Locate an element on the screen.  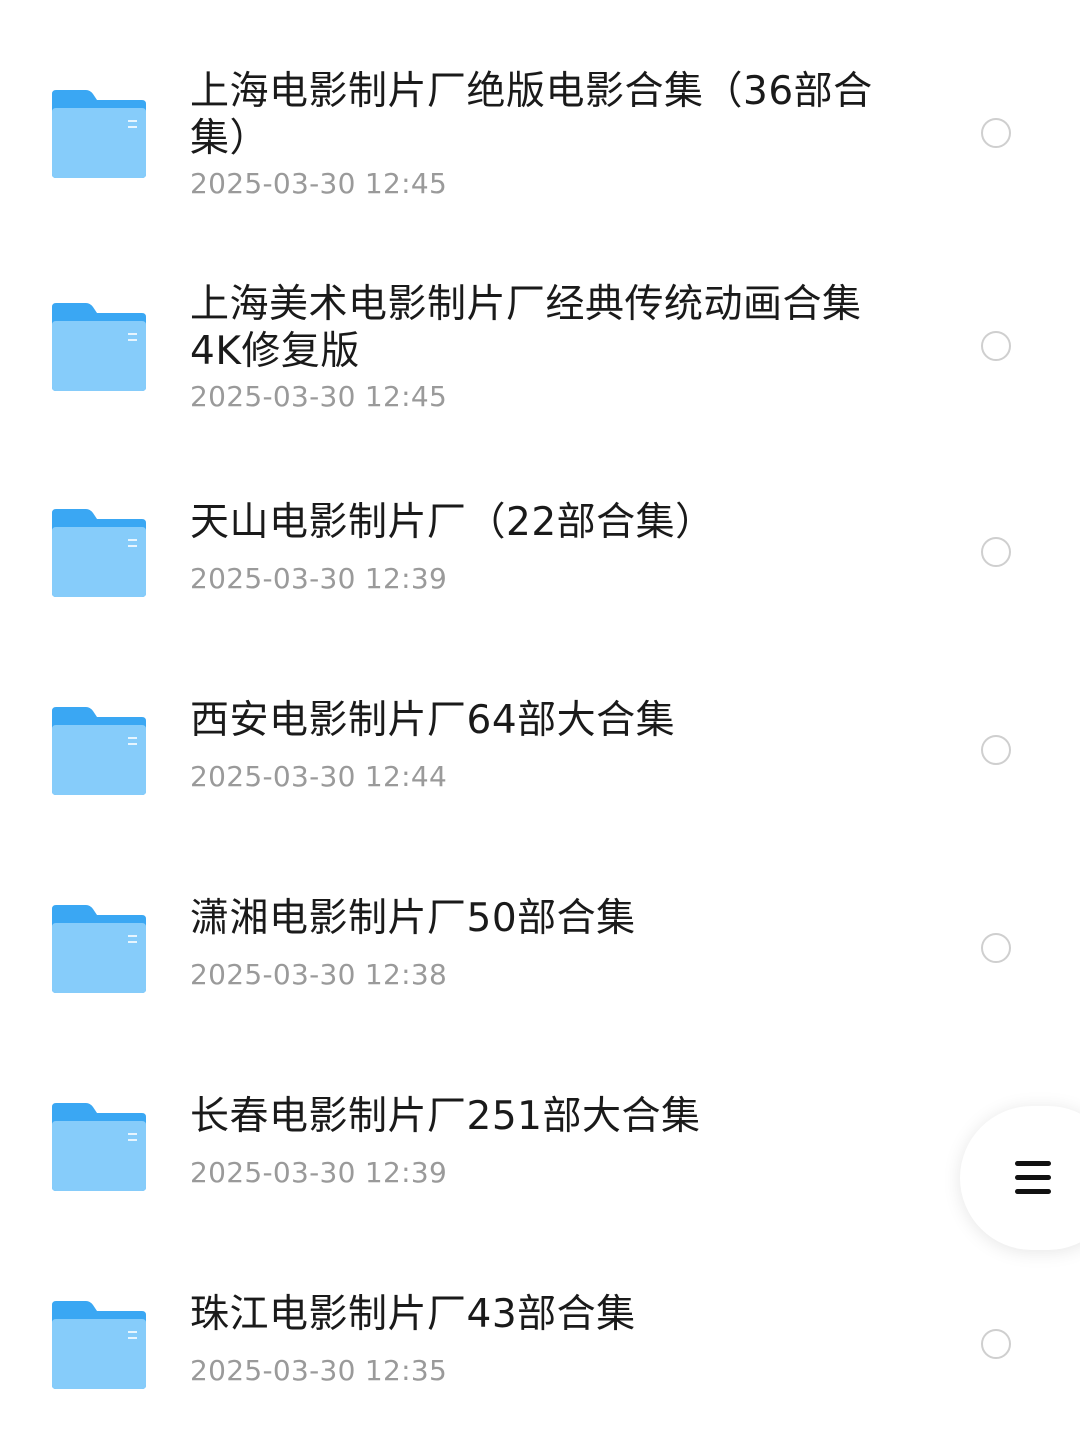
folder-icon is located at coordinates (99, 1345).